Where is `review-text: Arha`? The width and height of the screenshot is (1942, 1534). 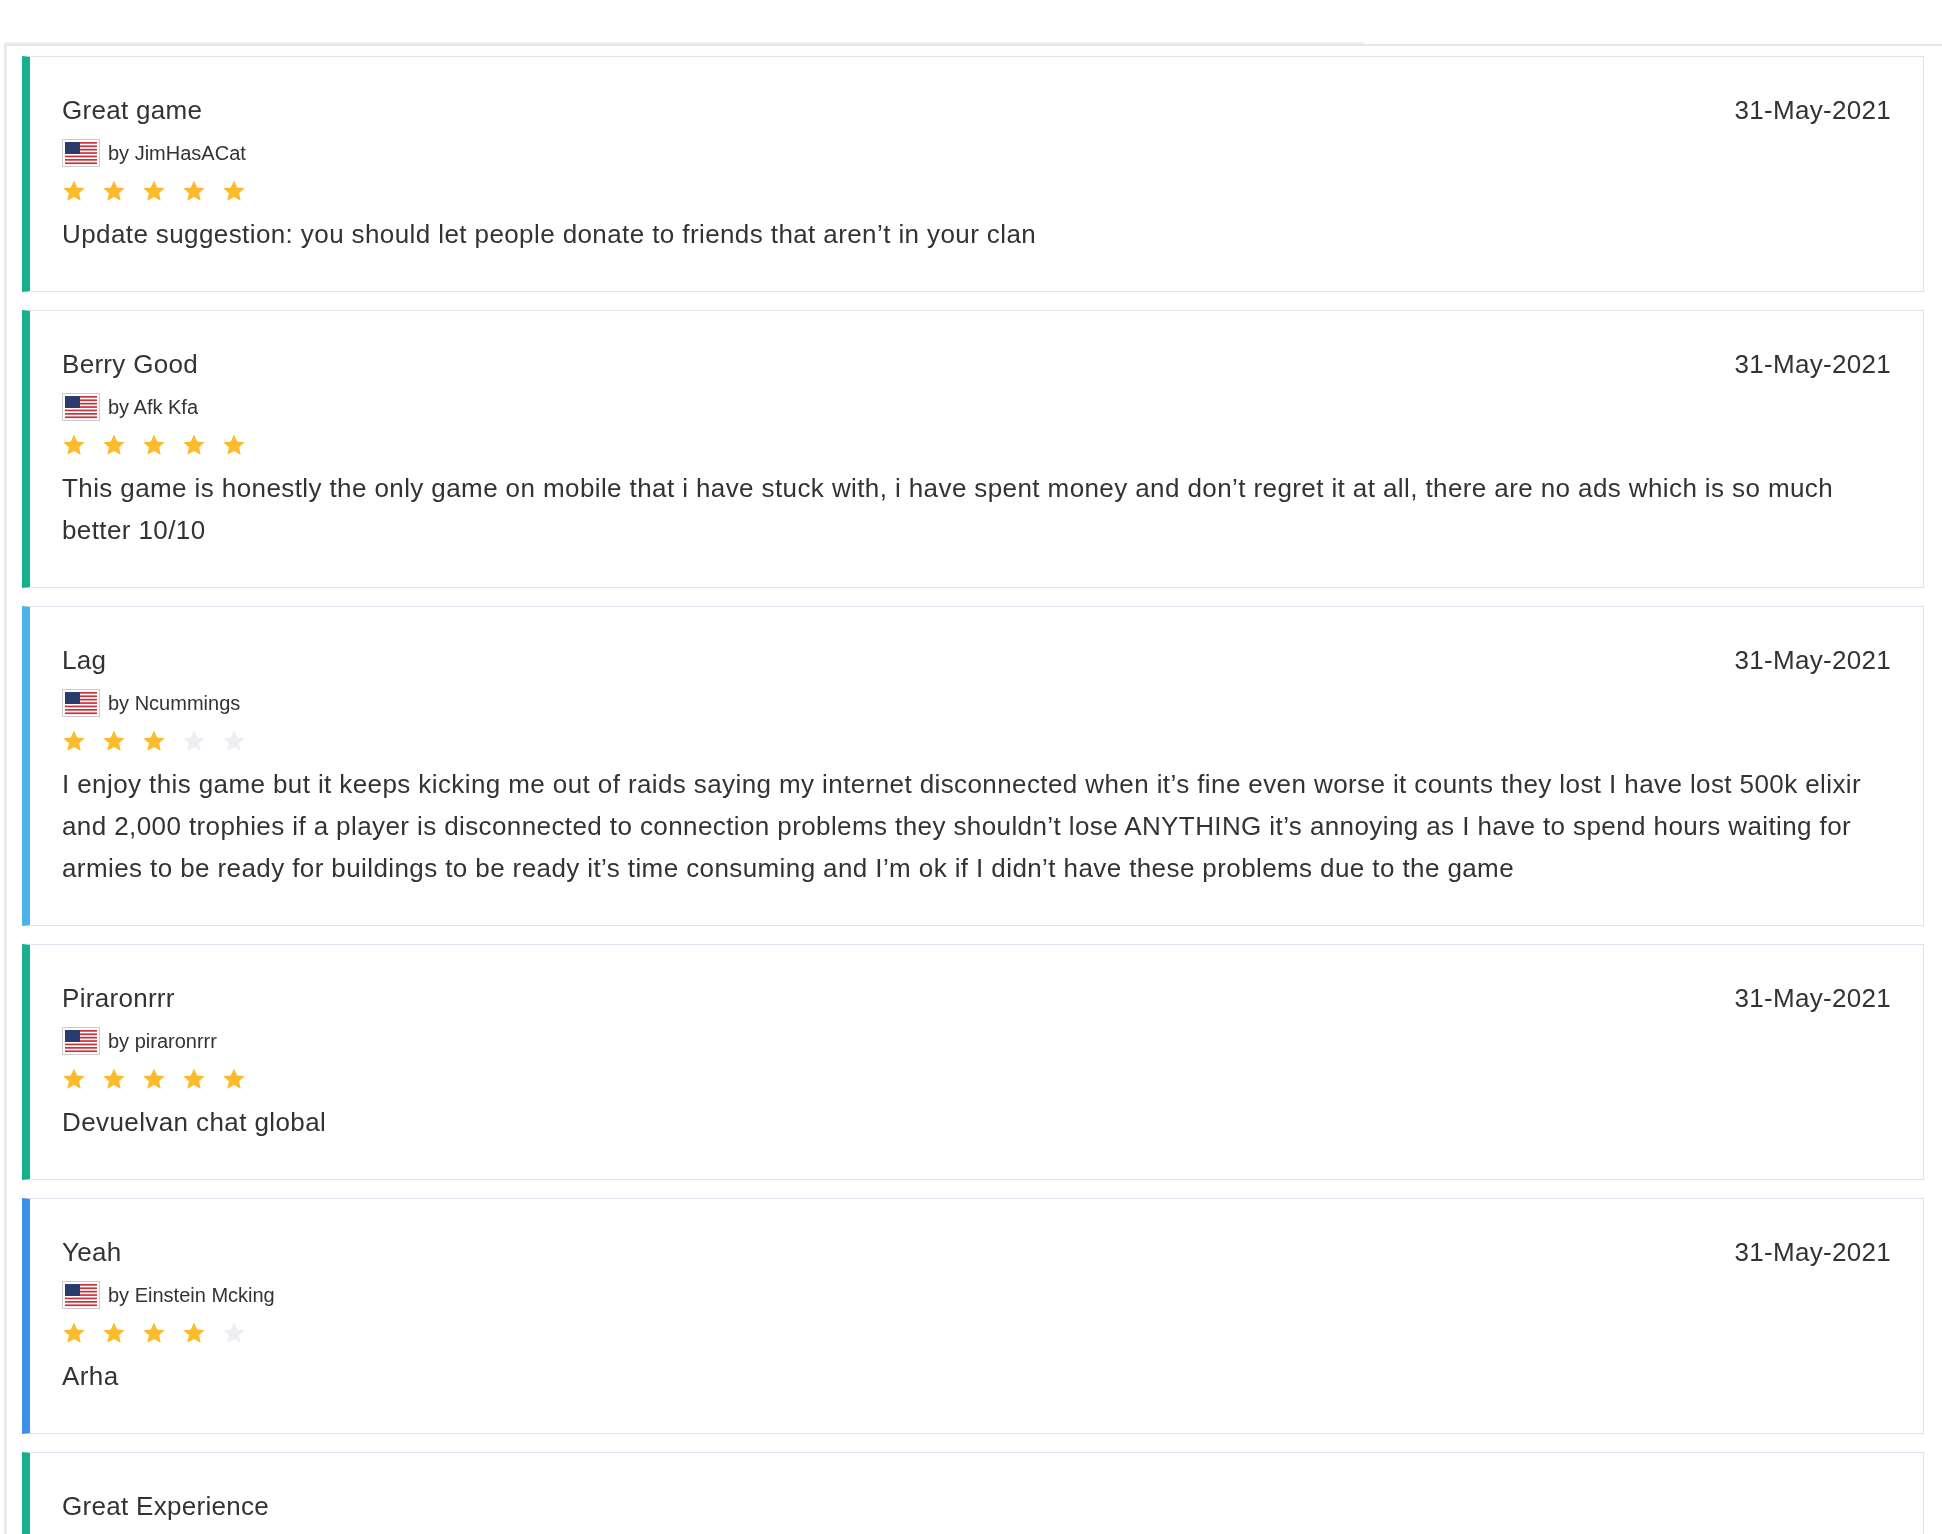
review-text: Arha is located at coordinates (91, 1376).